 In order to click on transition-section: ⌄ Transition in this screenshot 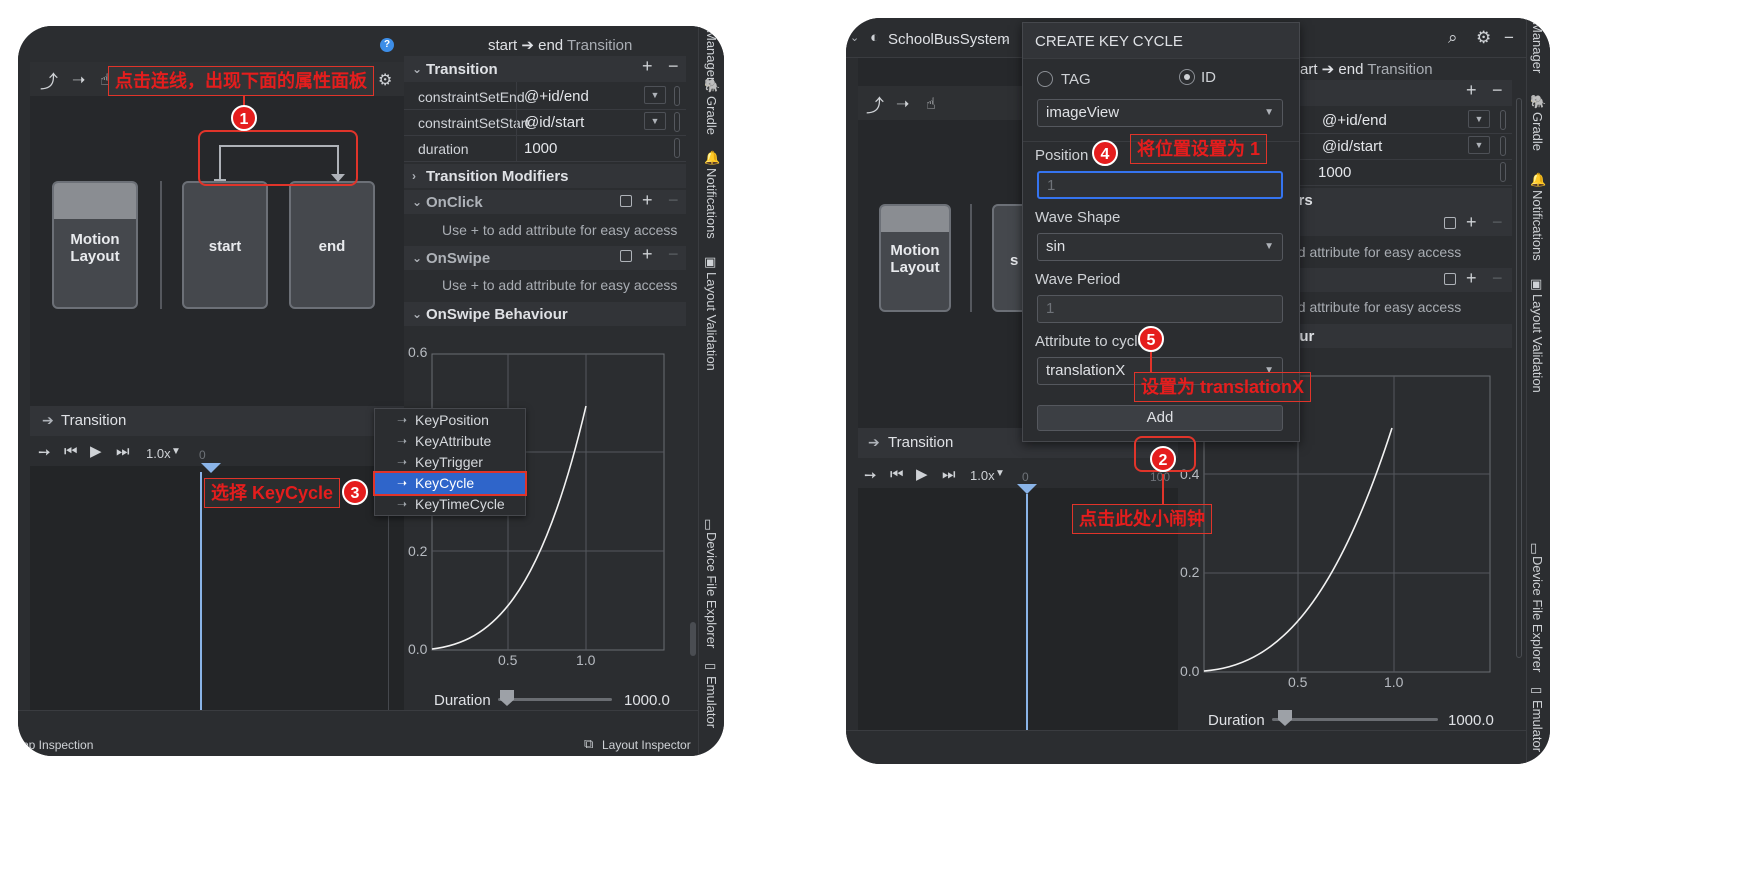, I will do `click(455, 69)`.